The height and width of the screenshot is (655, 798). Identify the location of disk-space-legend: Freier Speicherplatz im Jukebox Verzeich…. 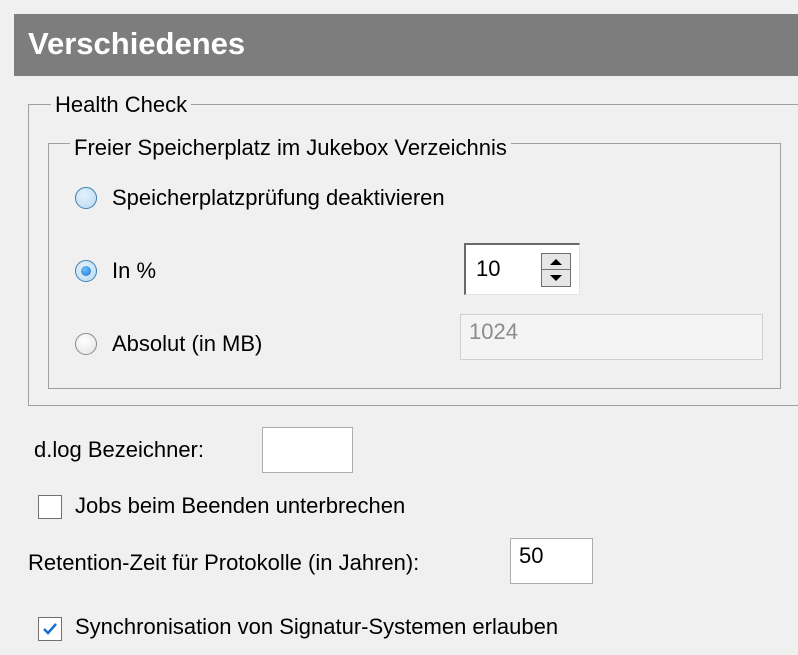
(290, 148).